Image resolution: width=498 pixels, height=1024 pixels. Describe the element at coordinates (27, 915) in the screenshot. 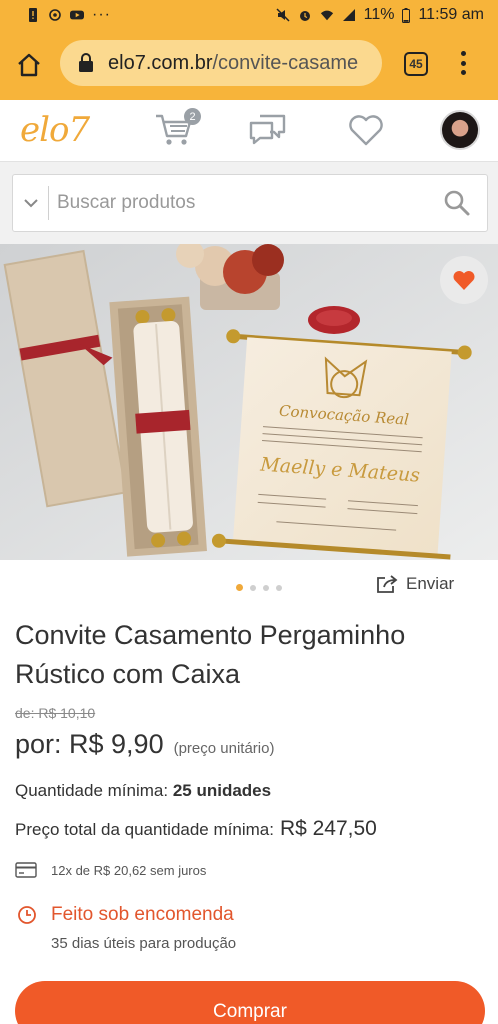

I see `clock-icon` at that location.